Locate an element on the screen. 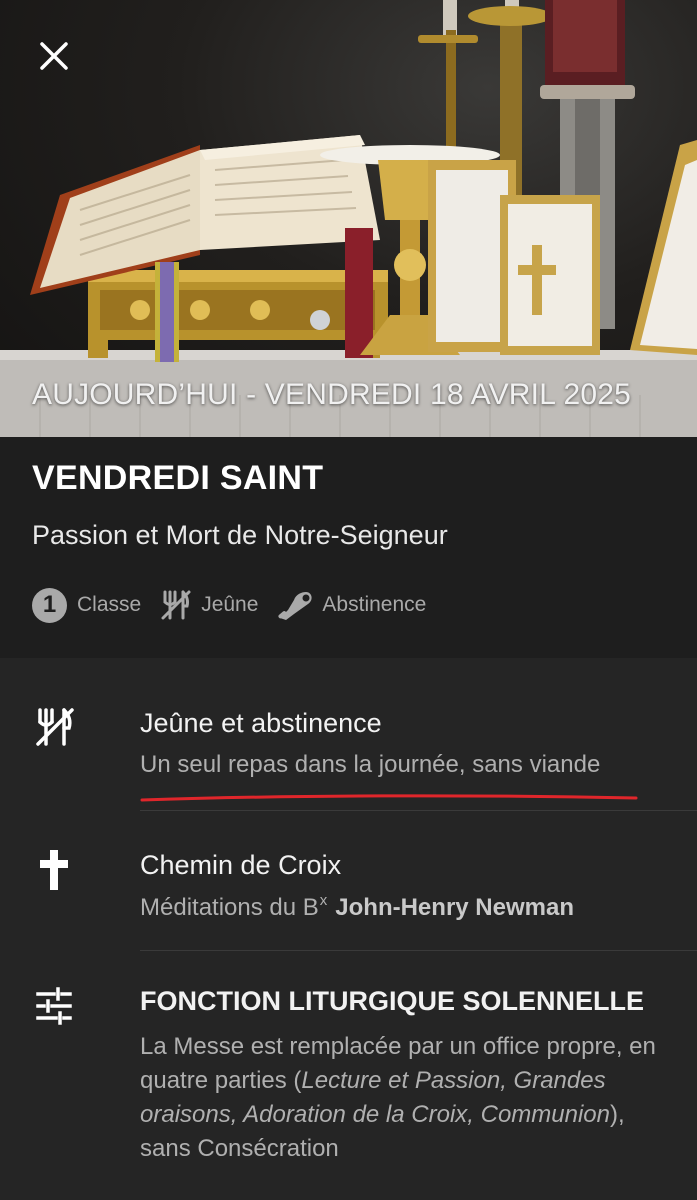 The image size is (697, 1200). abstinence-badge: Abstinence is located at coordinates (351, 605).